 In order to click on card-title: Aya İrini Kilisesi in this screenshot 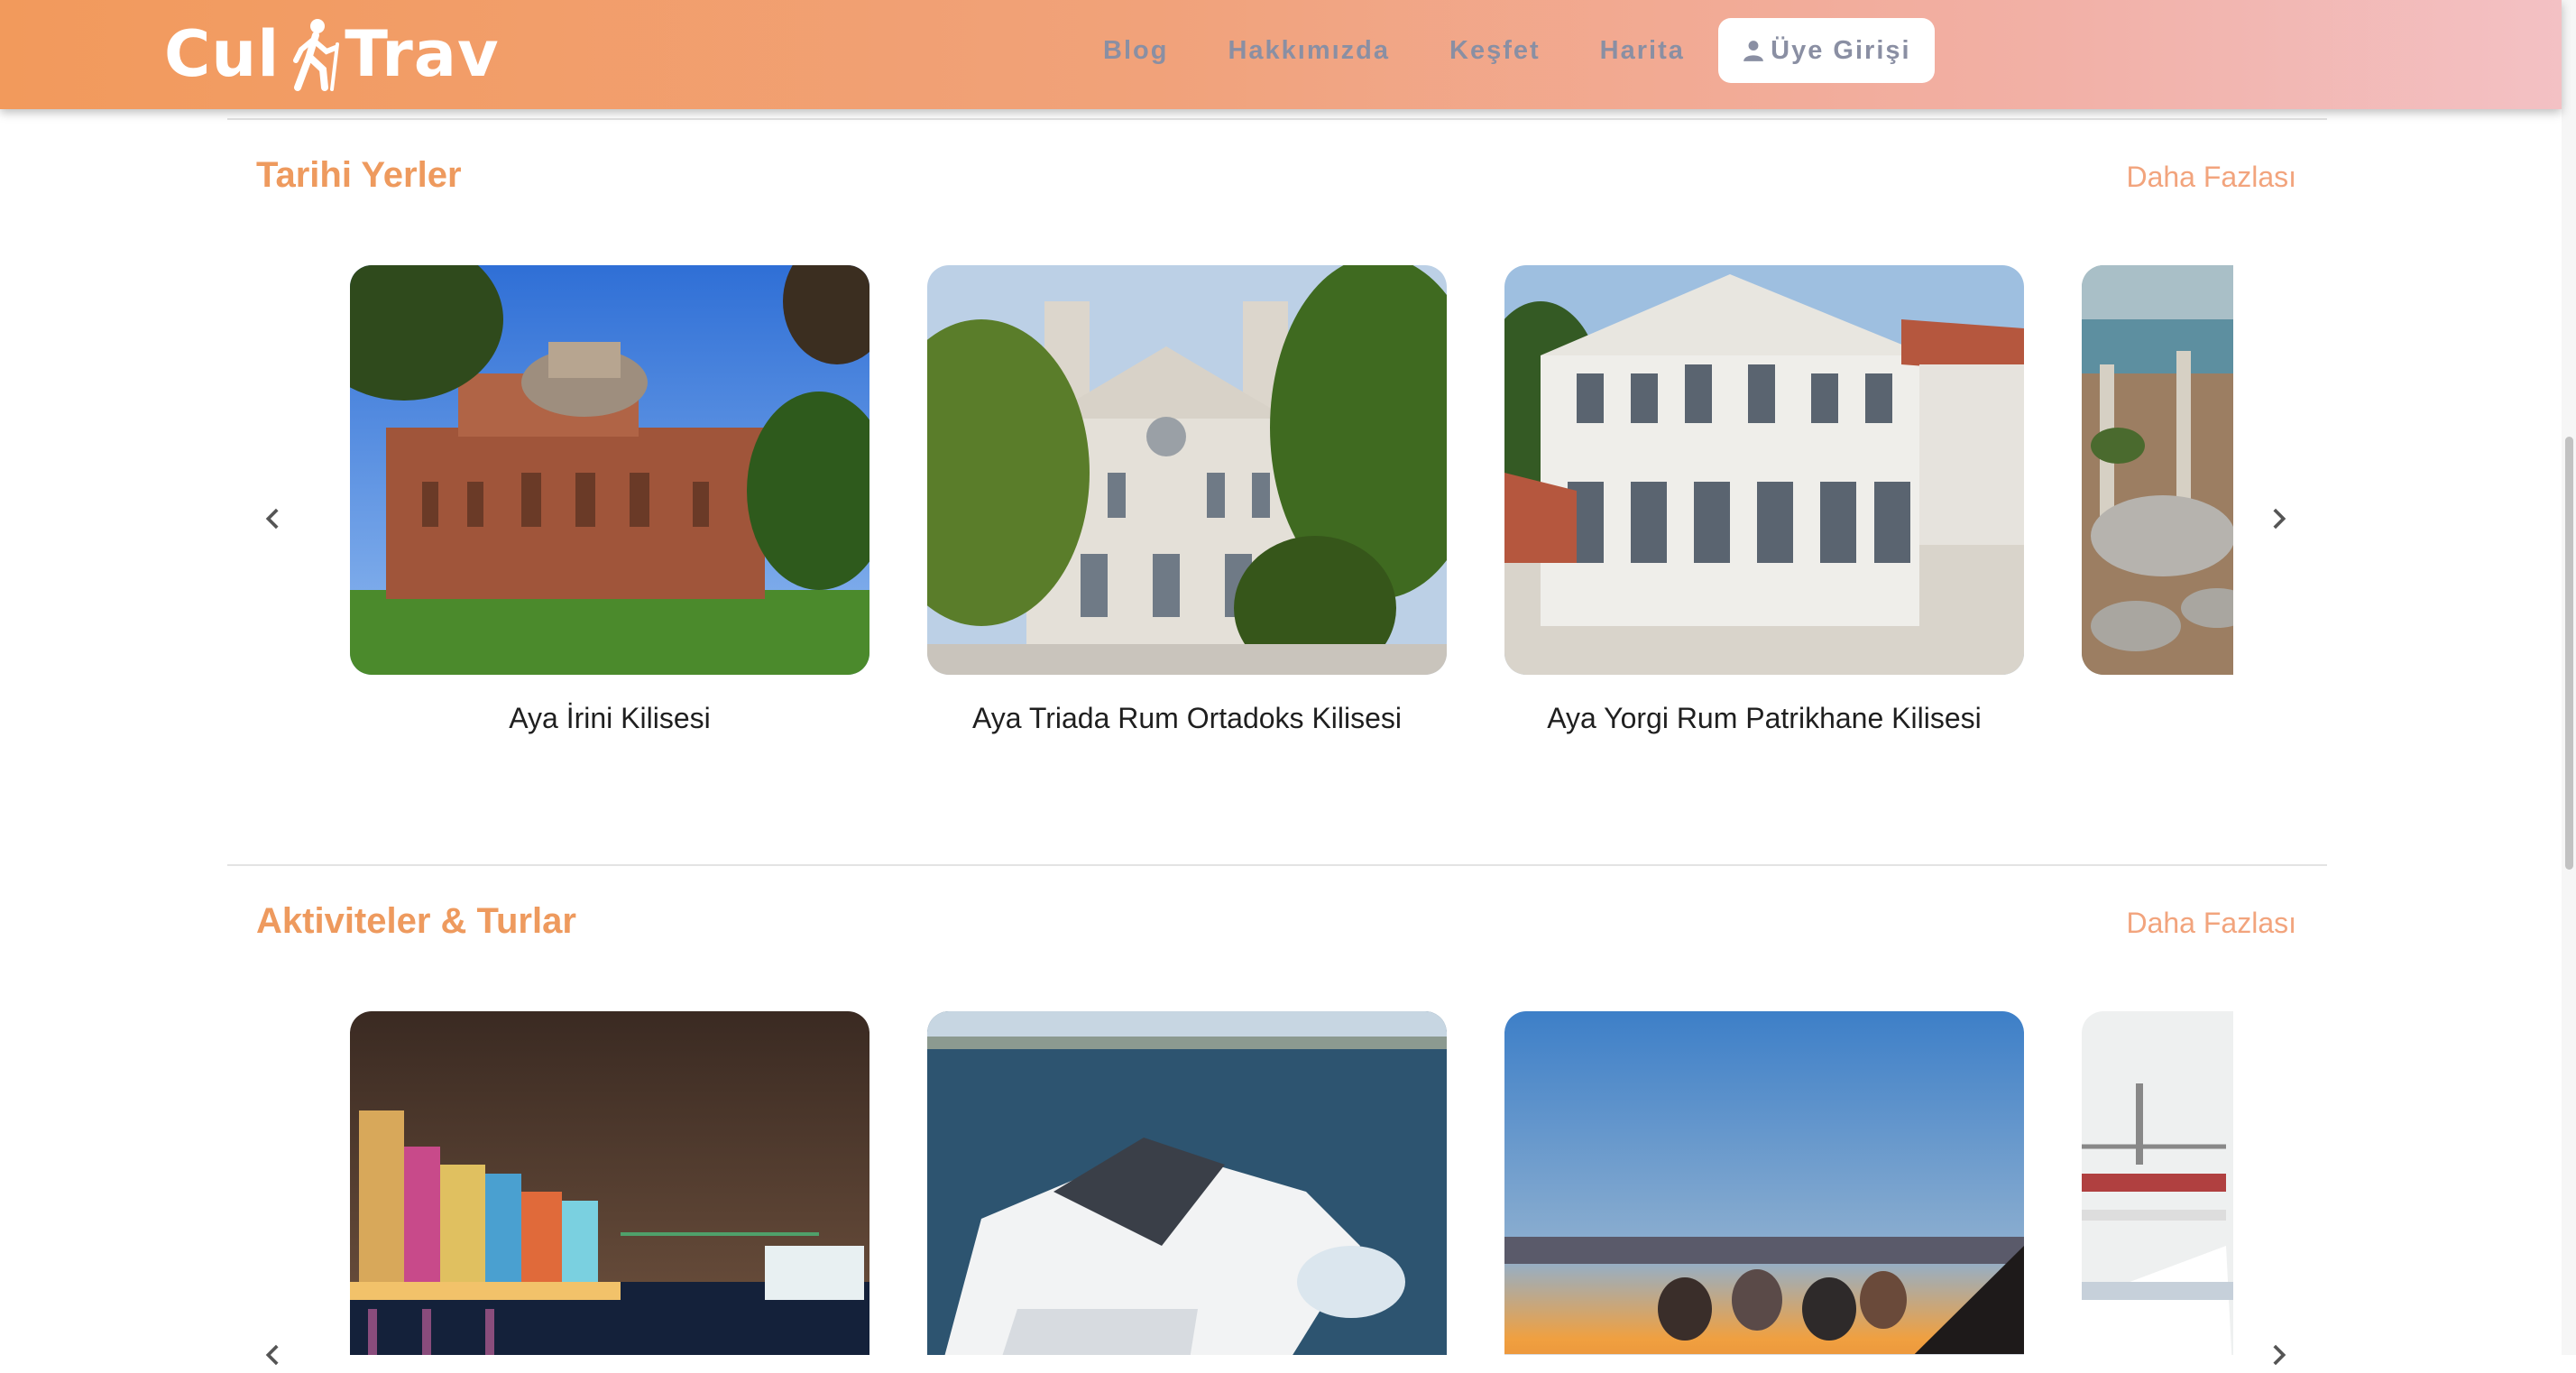, I will do `click(609, 718)`.